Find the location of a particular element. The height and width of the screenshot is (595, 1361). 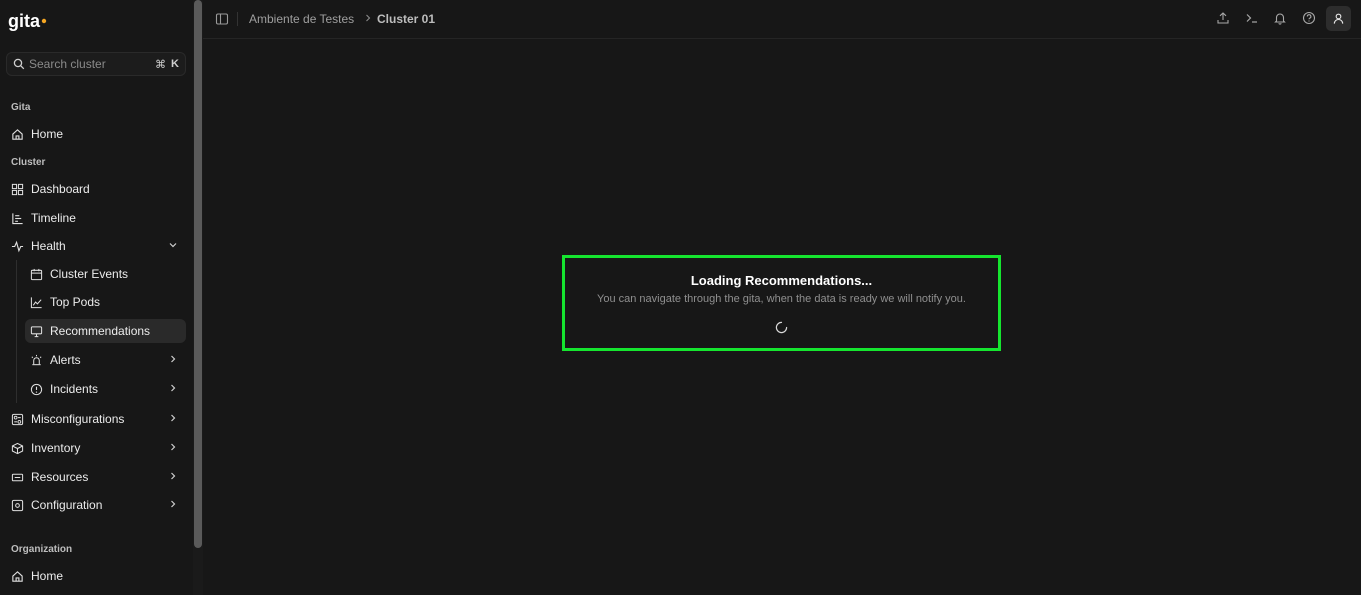

sidebar-item-label: Misconfigurations is located at coordinates (78, 419).